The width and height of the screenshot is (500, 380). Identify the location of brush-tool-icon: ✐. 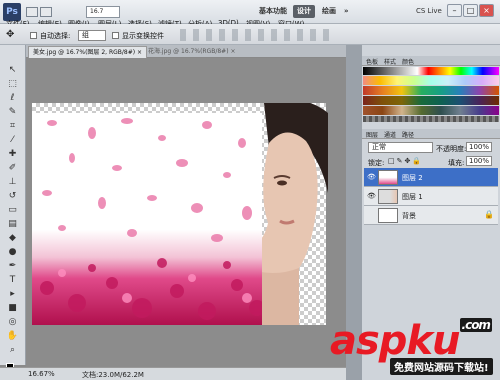
(12, 168).